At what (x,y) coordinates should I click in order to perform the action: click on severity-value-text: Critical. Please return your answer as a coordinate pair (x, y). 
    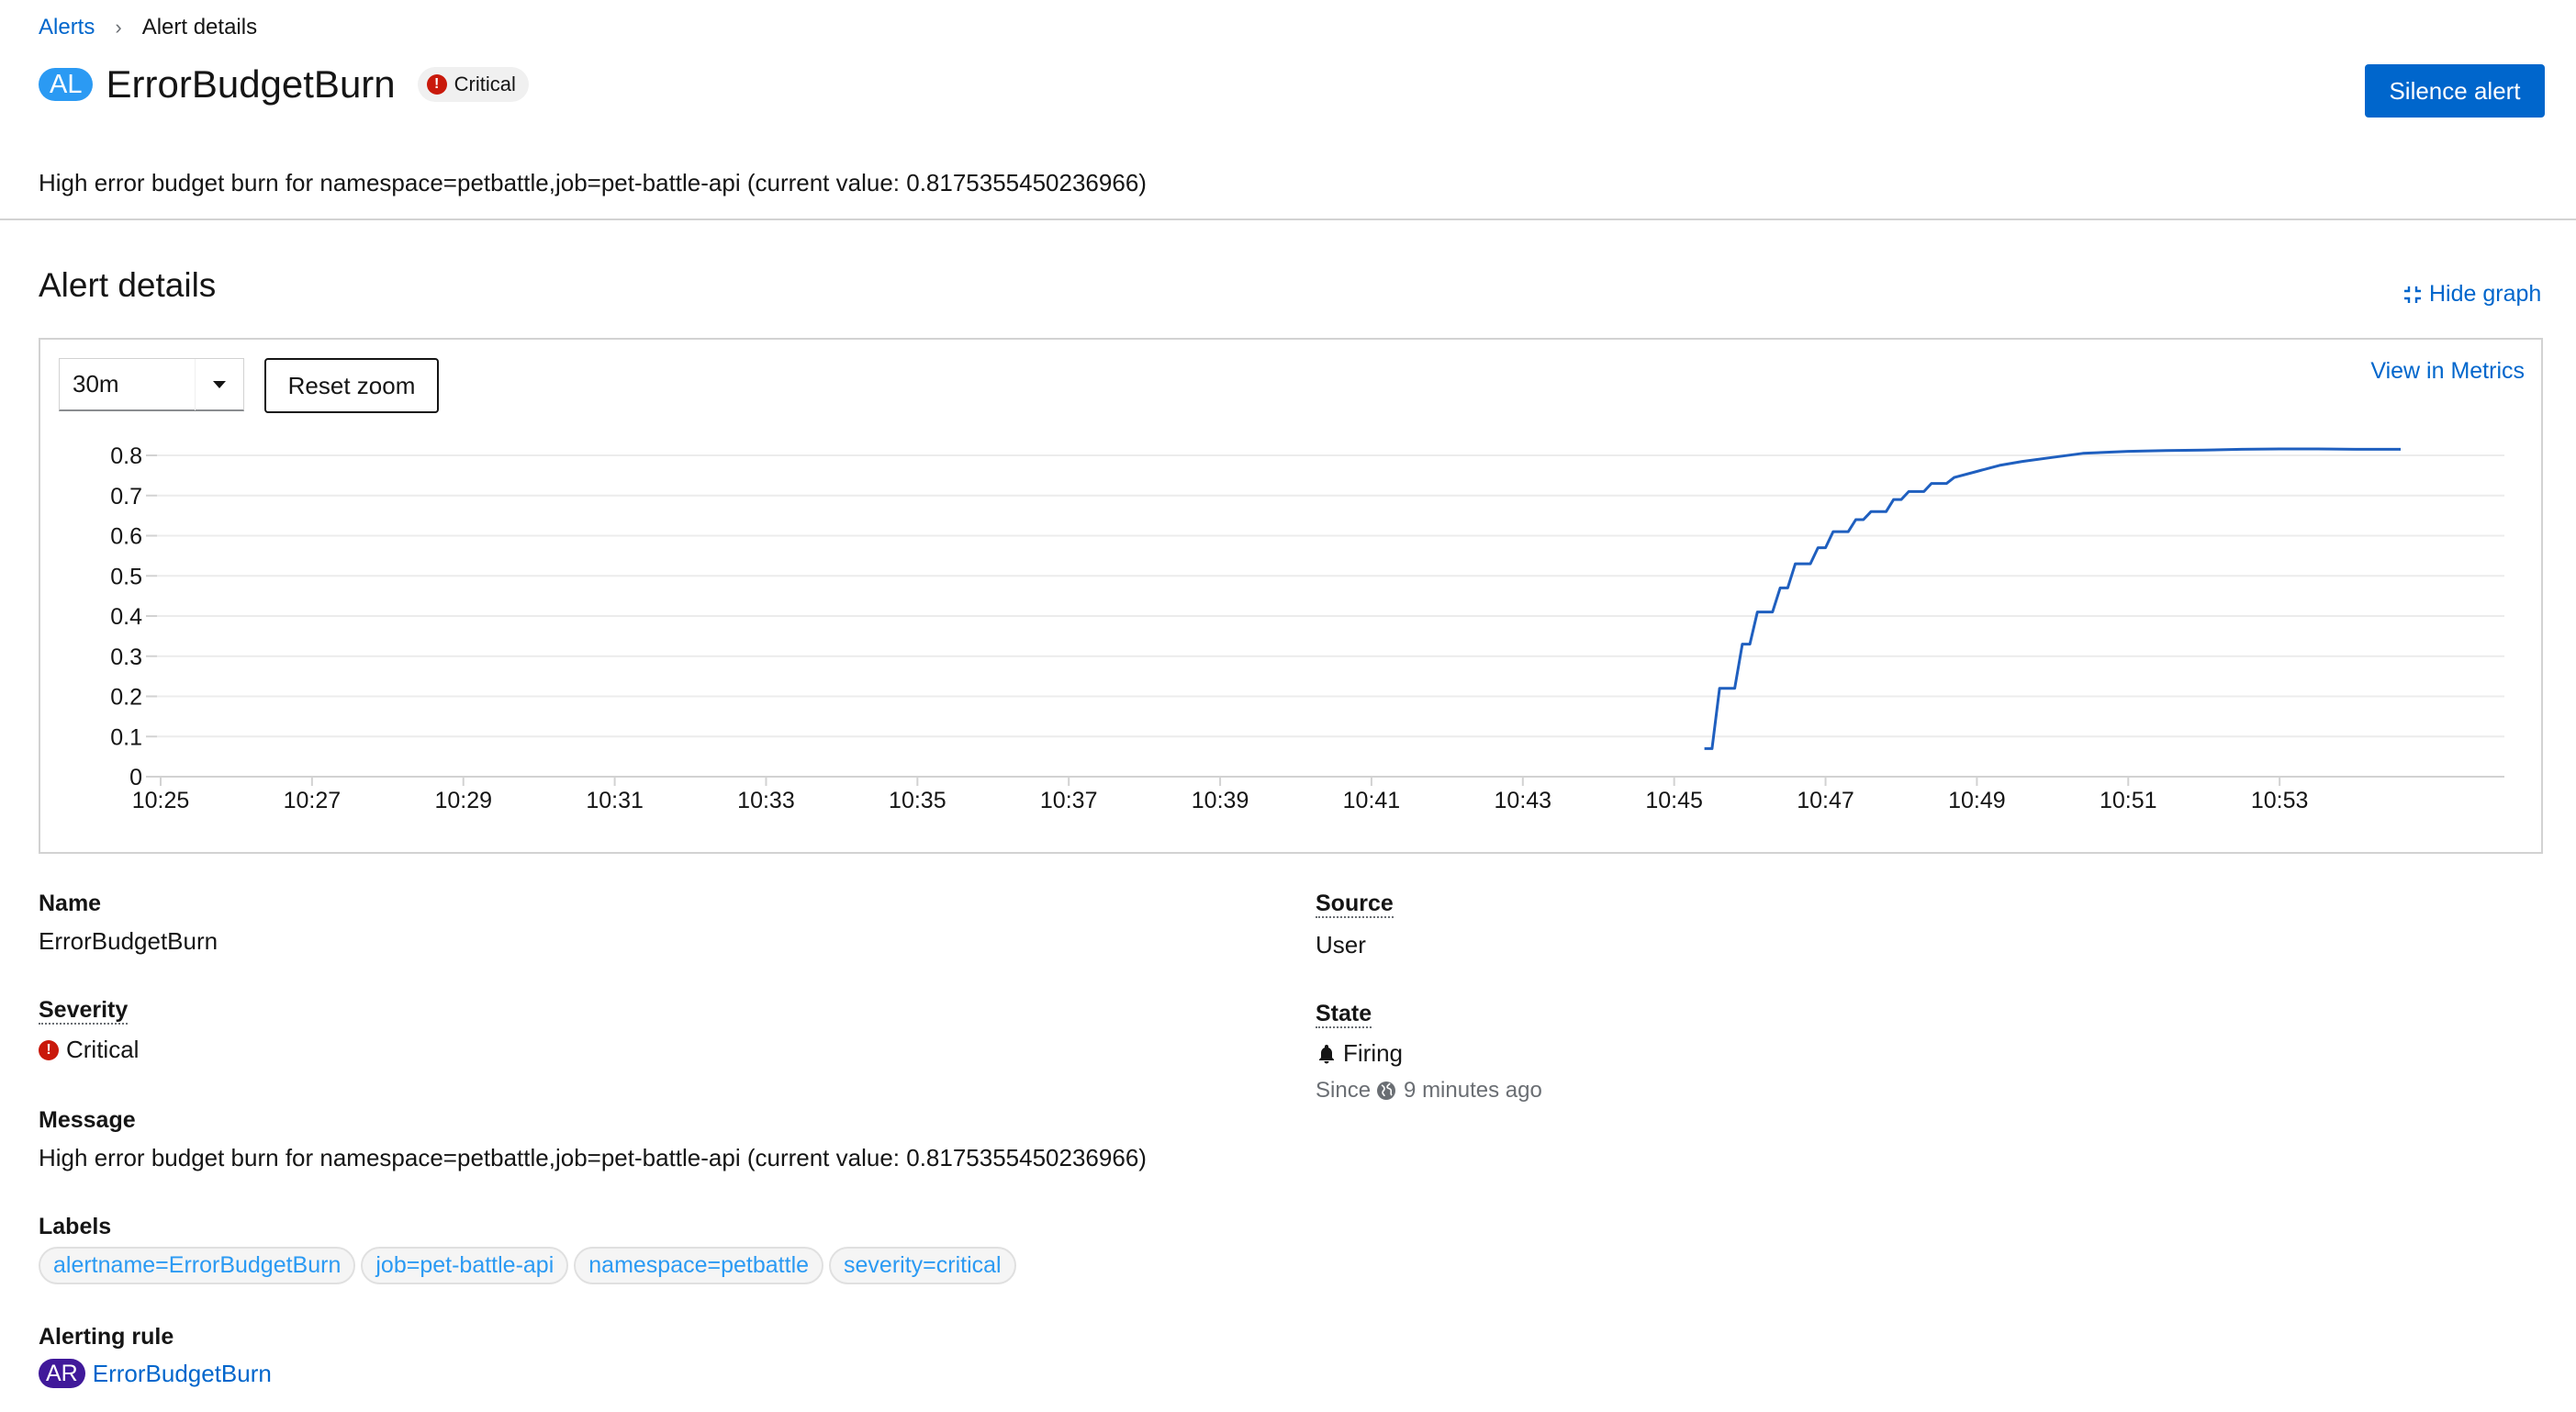
    Looking at the image, I should click on (103, 1049).